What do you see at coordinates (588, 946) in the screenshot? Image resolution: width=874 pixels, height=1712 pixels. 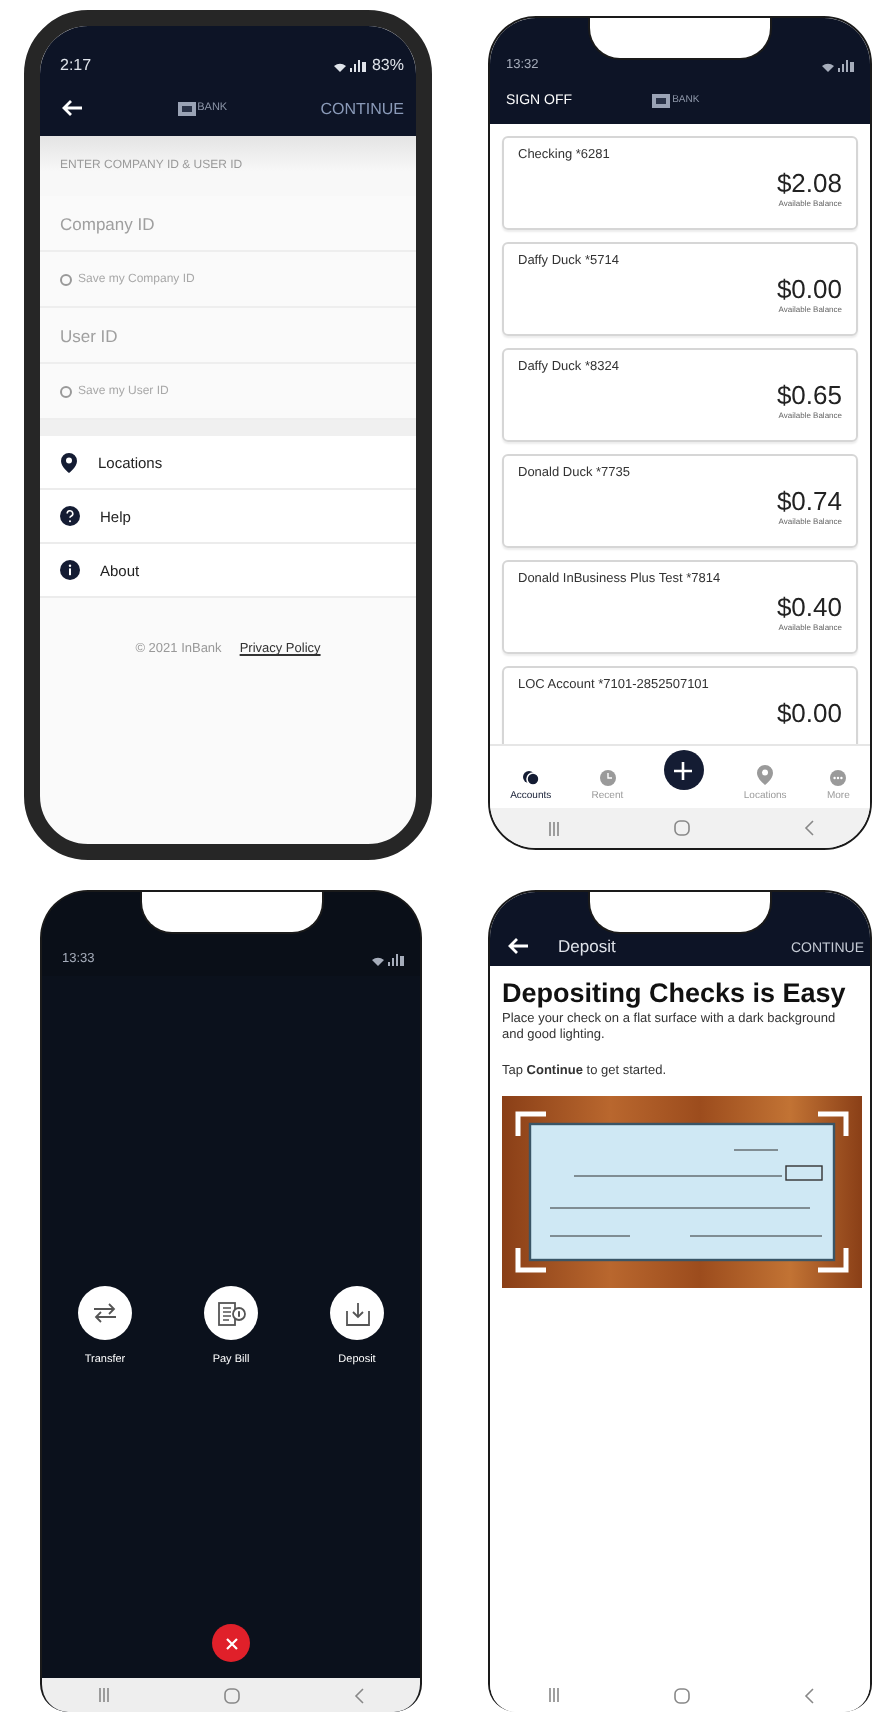 I see `screen-title: Deposit` at bounding box center [588, 946].